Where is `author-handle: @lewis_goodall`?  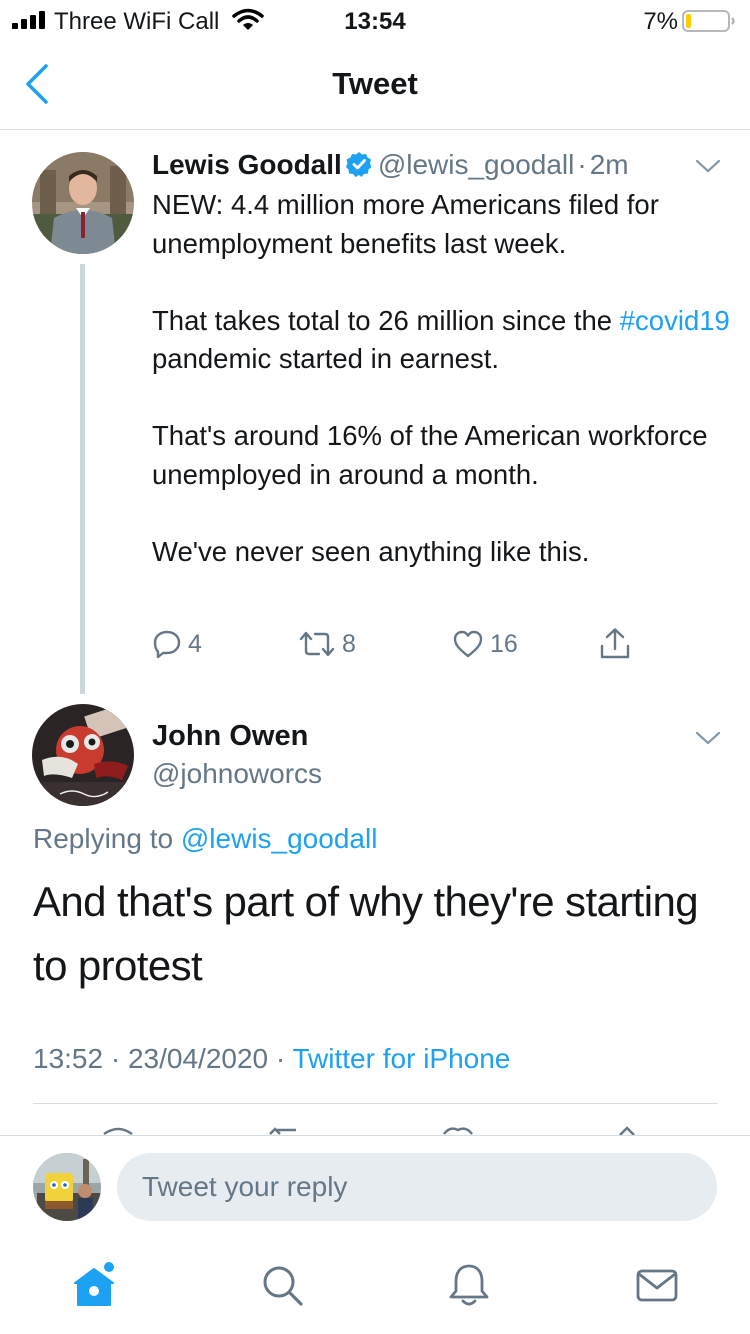 author-handle: @lewis_goodall is located at coordinates (476, 164).